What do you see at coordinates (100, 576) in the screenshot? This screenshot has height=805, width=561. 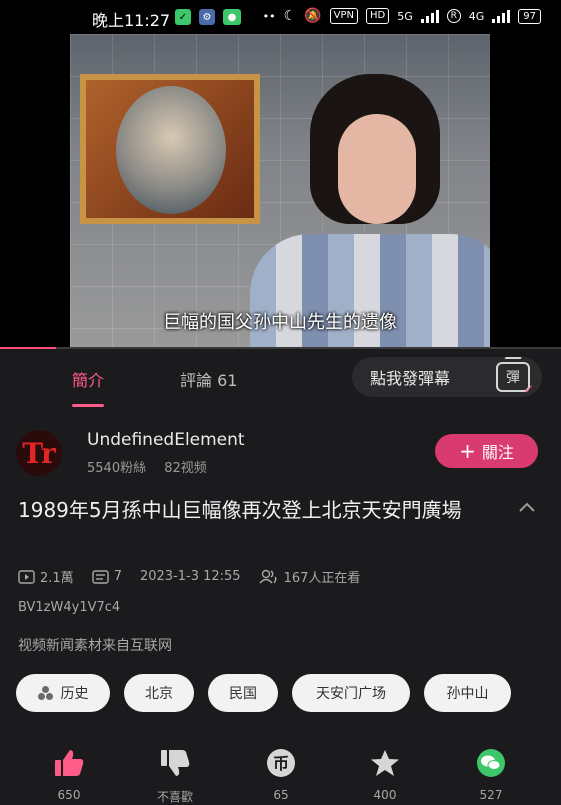 I see `danmaku-count-icon` at bounding box center [100, 576].